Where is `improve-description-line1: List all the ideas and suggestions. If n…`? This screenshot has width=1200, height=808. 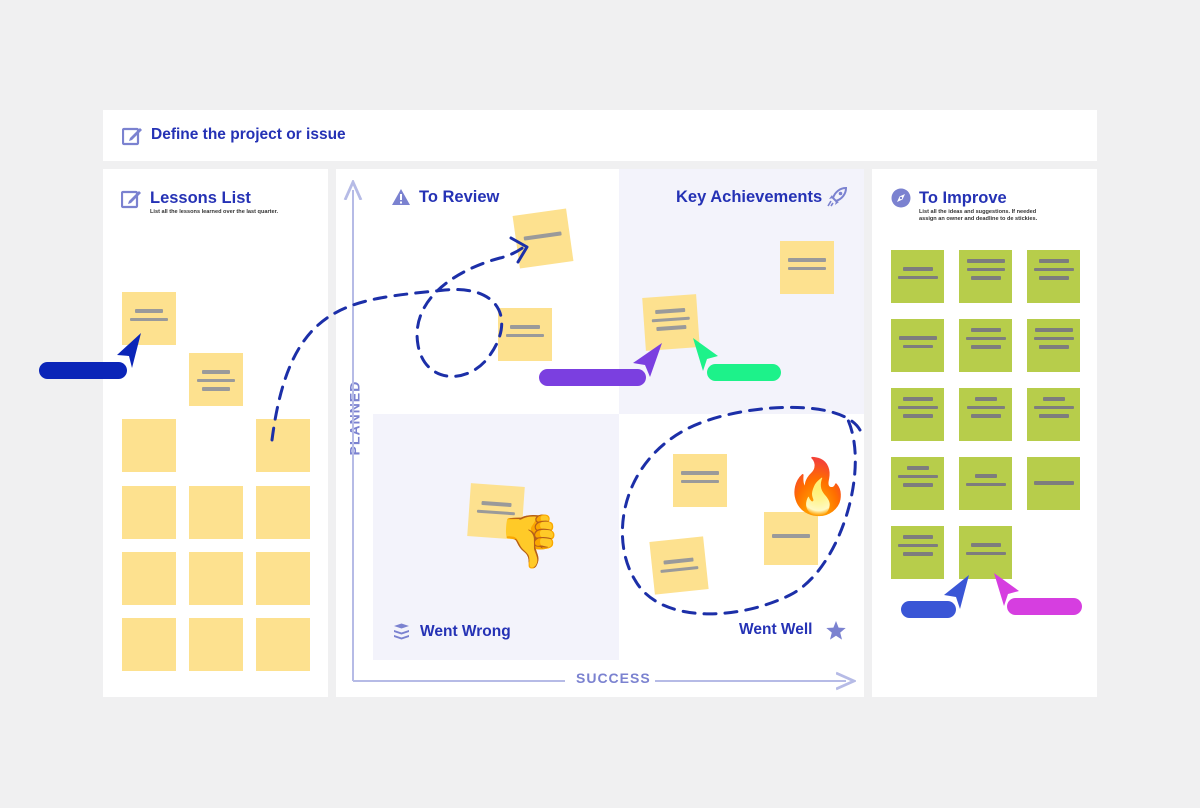 improve-description-line1: List all the ideas and suggestions. If n… is located at coordinates (978, 212).